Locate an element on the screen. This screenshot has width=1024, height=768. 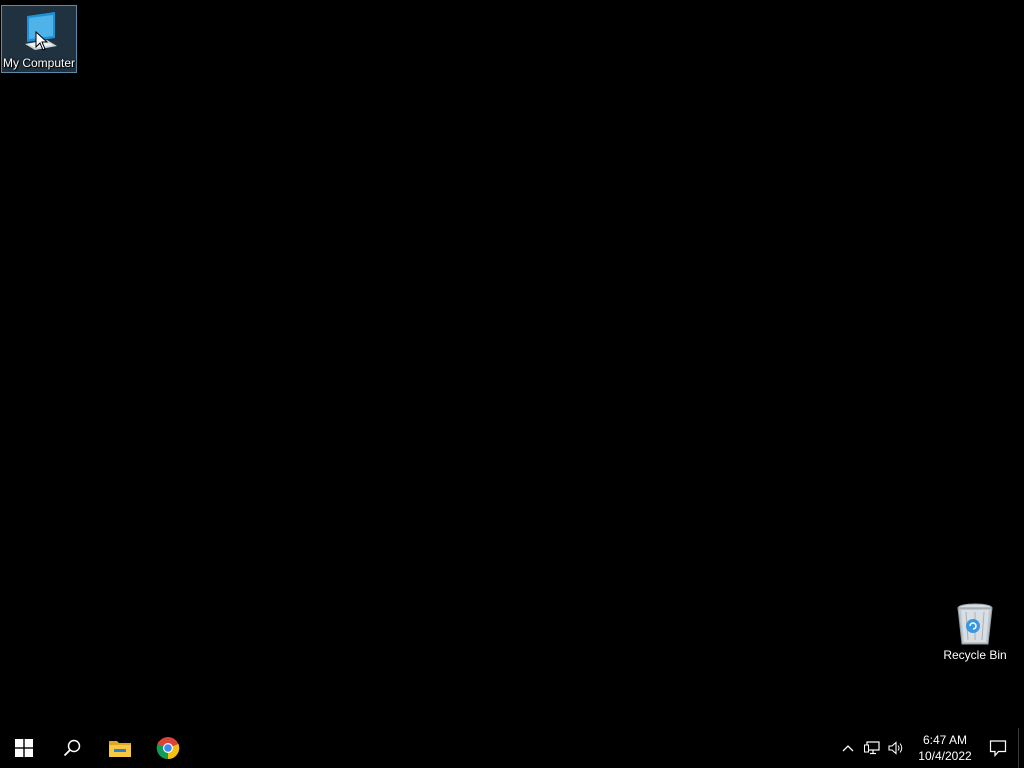
show-desktop-button is located at coordinates (1021, 748).